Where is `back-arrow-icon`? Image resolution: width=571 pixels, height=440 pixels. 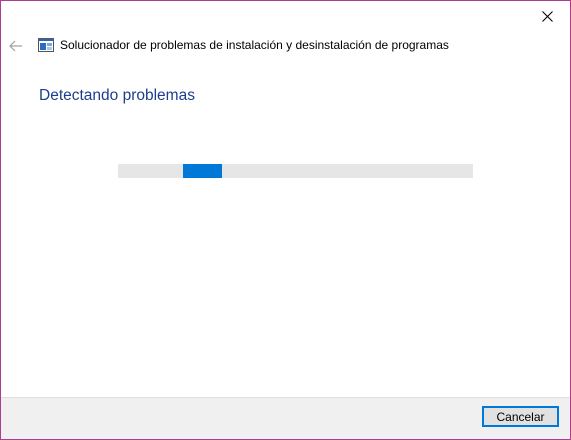 back-arrow-icon is located at coordinates (15, 46).